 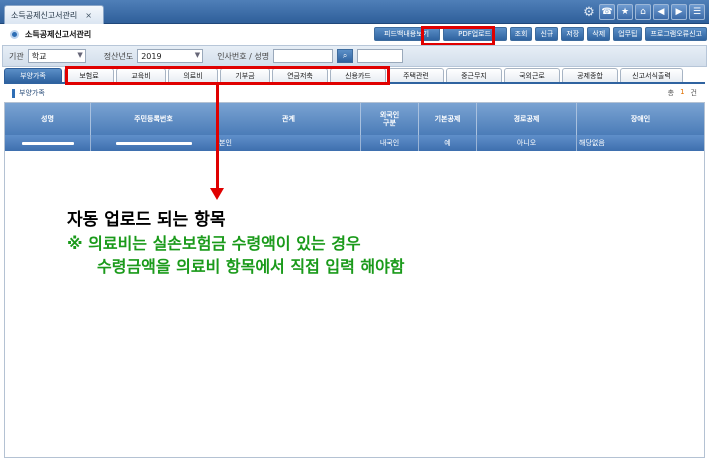 I want to click on count-value: 1, so click(x=682, y=92).